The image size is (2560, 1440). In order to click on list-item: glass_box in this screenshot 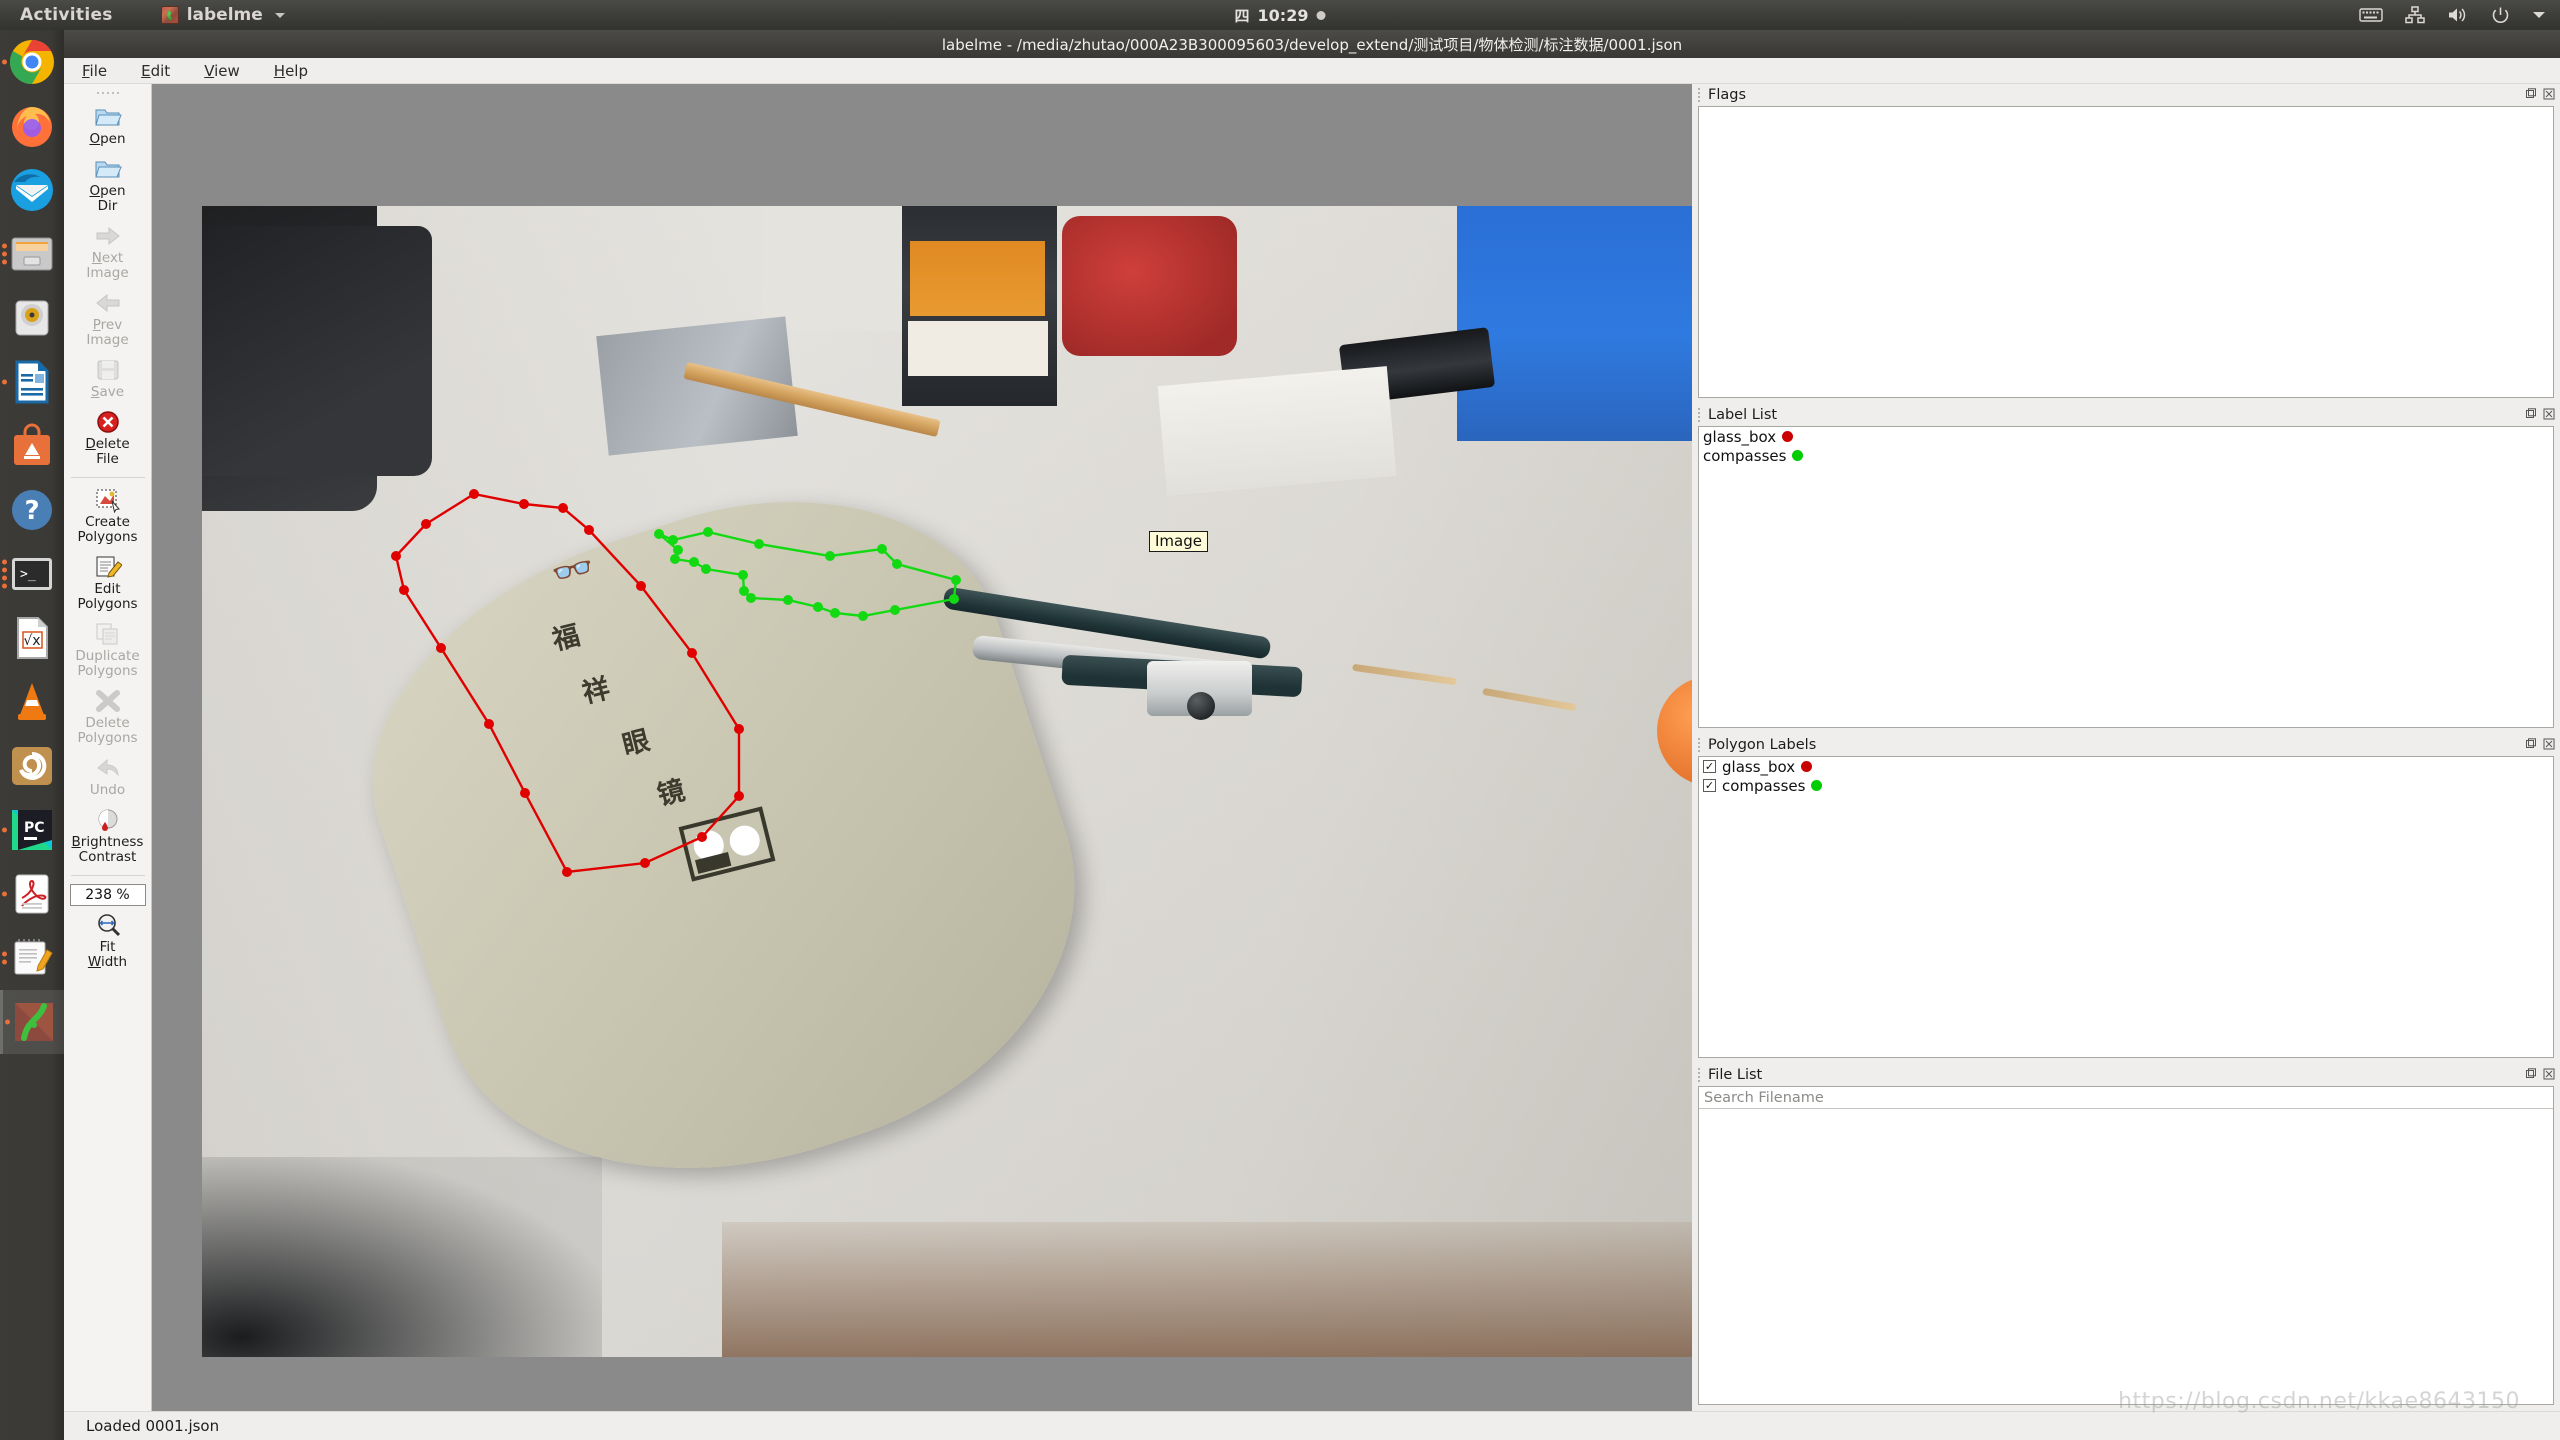, I will do `click(2126, 436)`.